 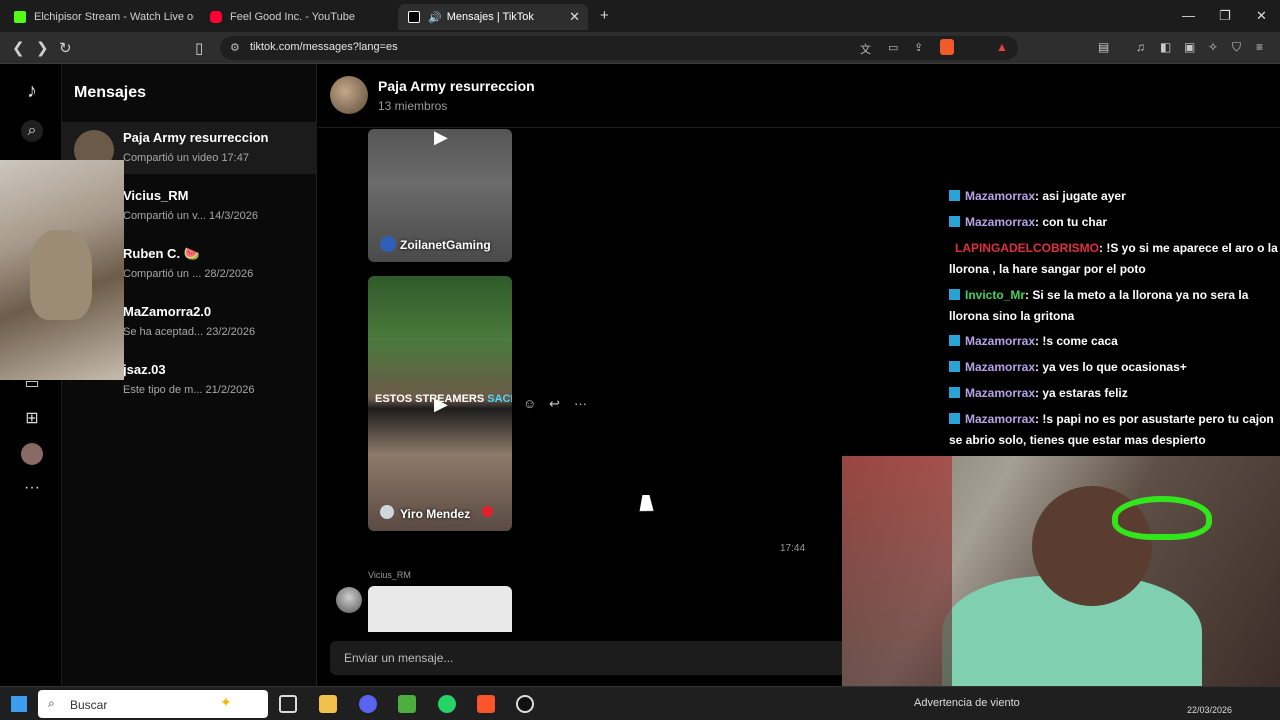 I want to click on chat-line: Mazamorrax: !s come caca, so click(x=1114, y=341).